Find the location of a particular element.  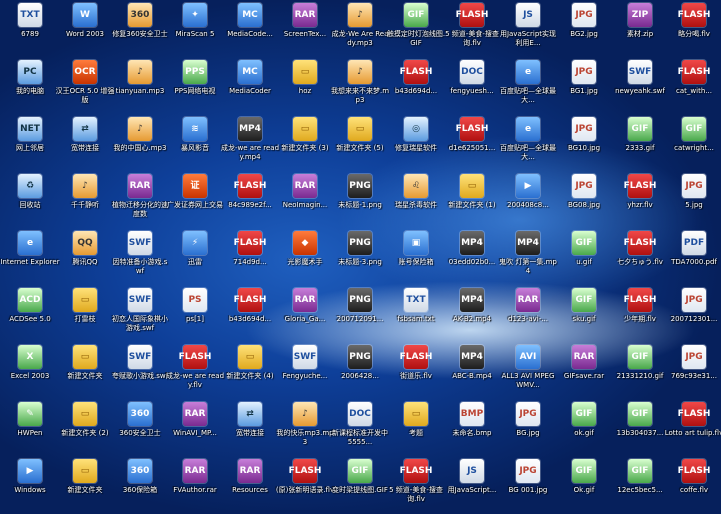

desktop-icon: FLASH yhzr.flv is located at coordinates (640, 200).